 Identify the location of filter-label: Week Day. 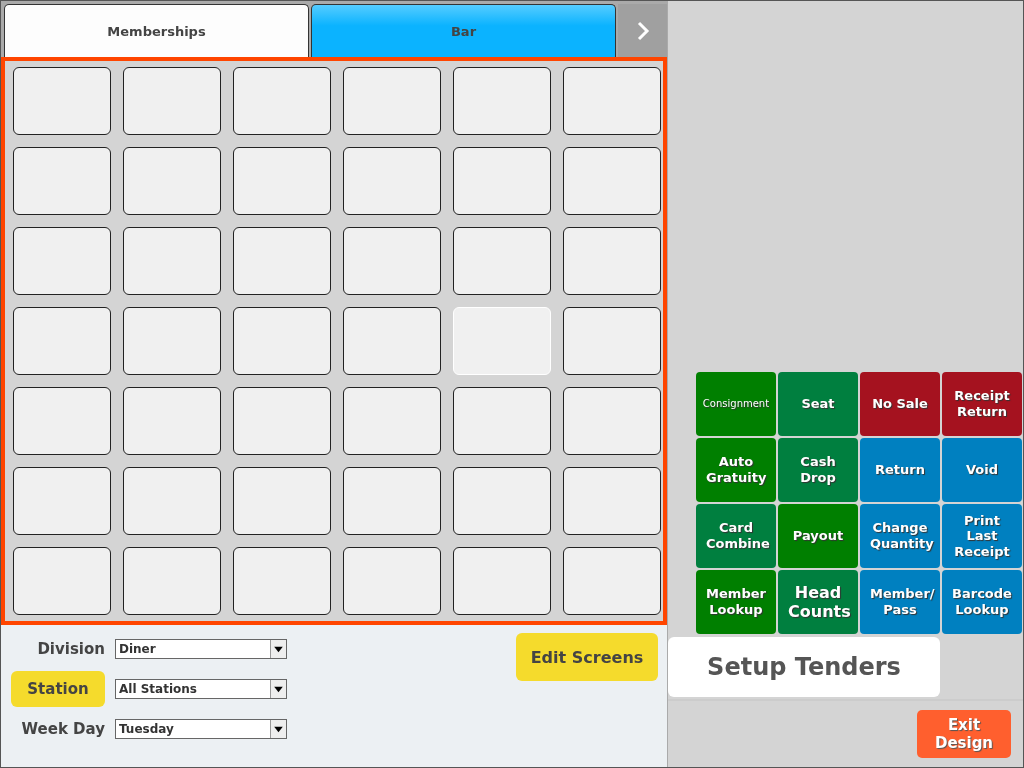
(62, 729).